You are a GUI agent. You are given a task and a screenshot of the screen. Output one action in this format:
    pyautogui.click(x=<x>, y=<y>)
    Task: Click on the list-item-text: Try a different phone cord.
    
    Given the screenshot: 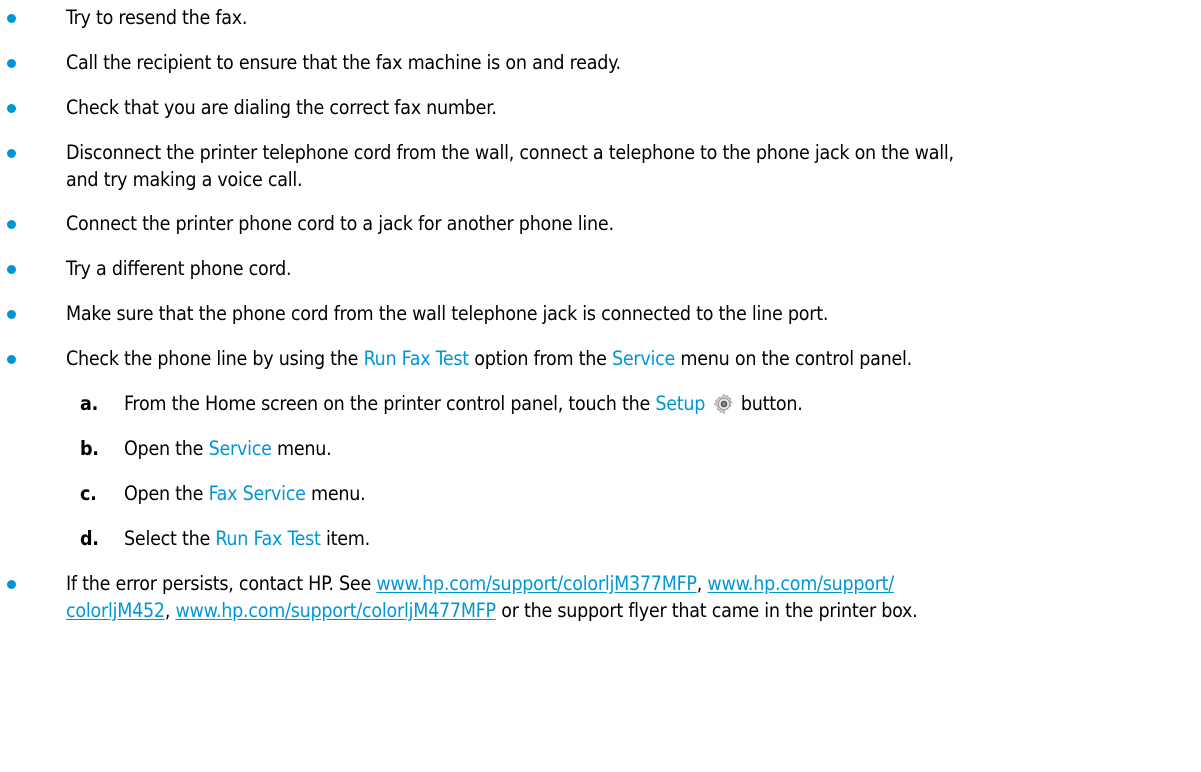 What is the action you would take?
    pyautogui.click(x=179, y=268)
    